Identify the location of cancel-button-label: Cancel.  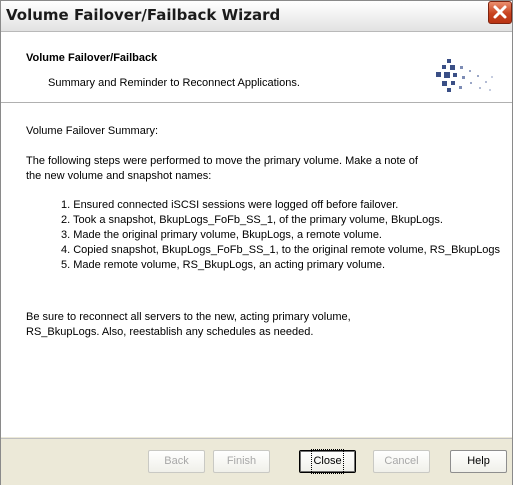
(401, 461).